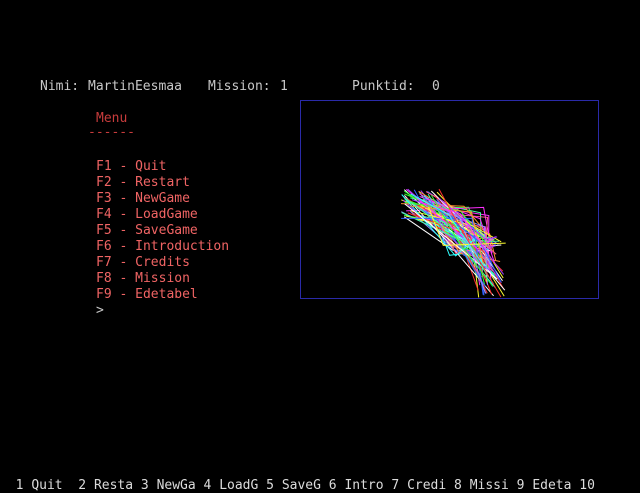  What do you see at coordinates (320, 88) in the screenshot?
I see `status-line: Nimi: MartinEesmaa Mission: 1 Punktid: 0` at bounding box center [320, 88].